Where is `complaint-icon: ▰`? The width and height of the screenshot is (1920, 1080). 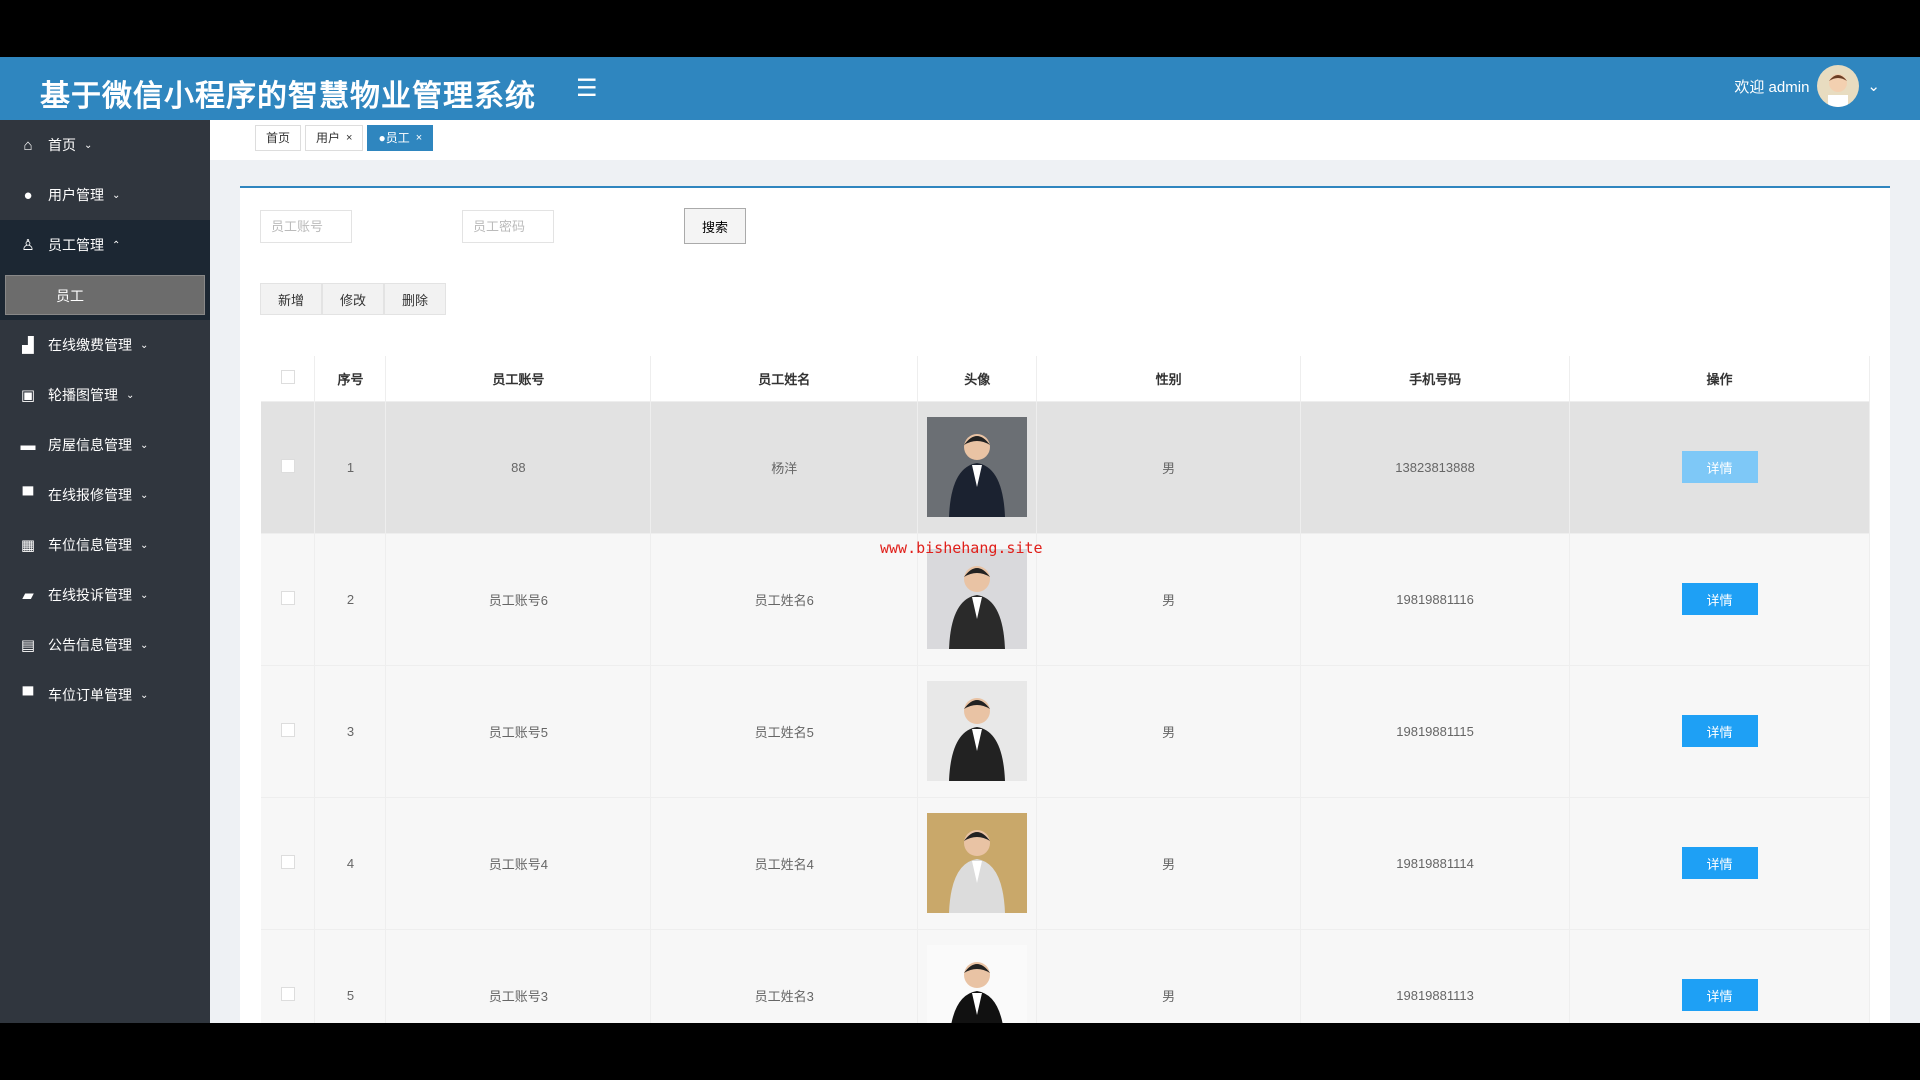 complaint-icon: ▰ is located at coordinates (28, 595).